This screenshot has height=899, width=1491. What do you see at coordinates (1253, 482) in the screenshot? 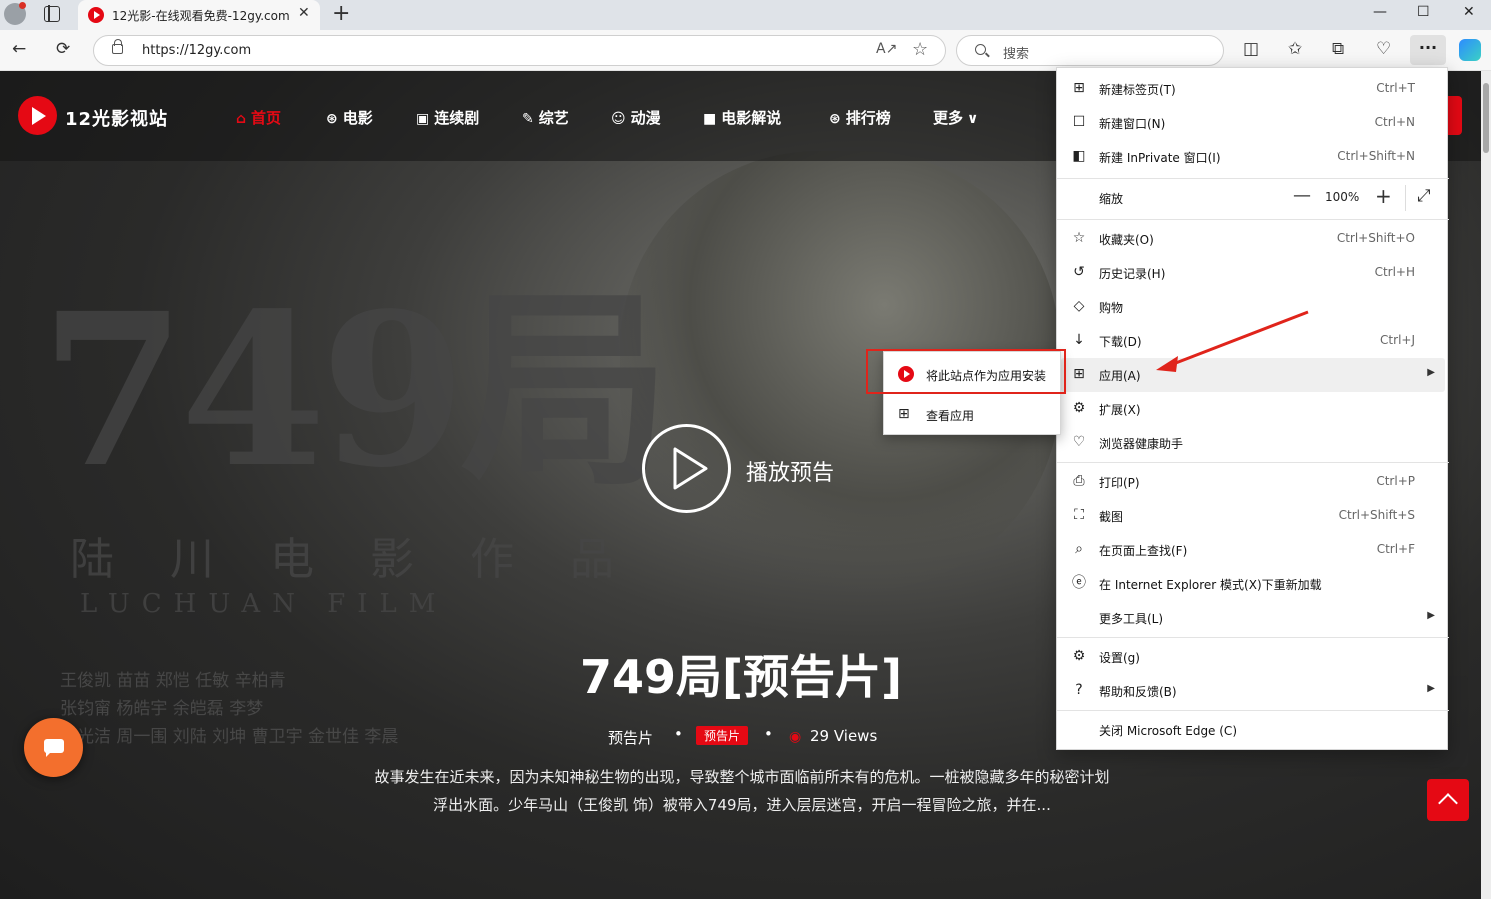
I see `menu-print: ⎙ 打印(P) Ctrl+P` at bounding box center [1253, 482].